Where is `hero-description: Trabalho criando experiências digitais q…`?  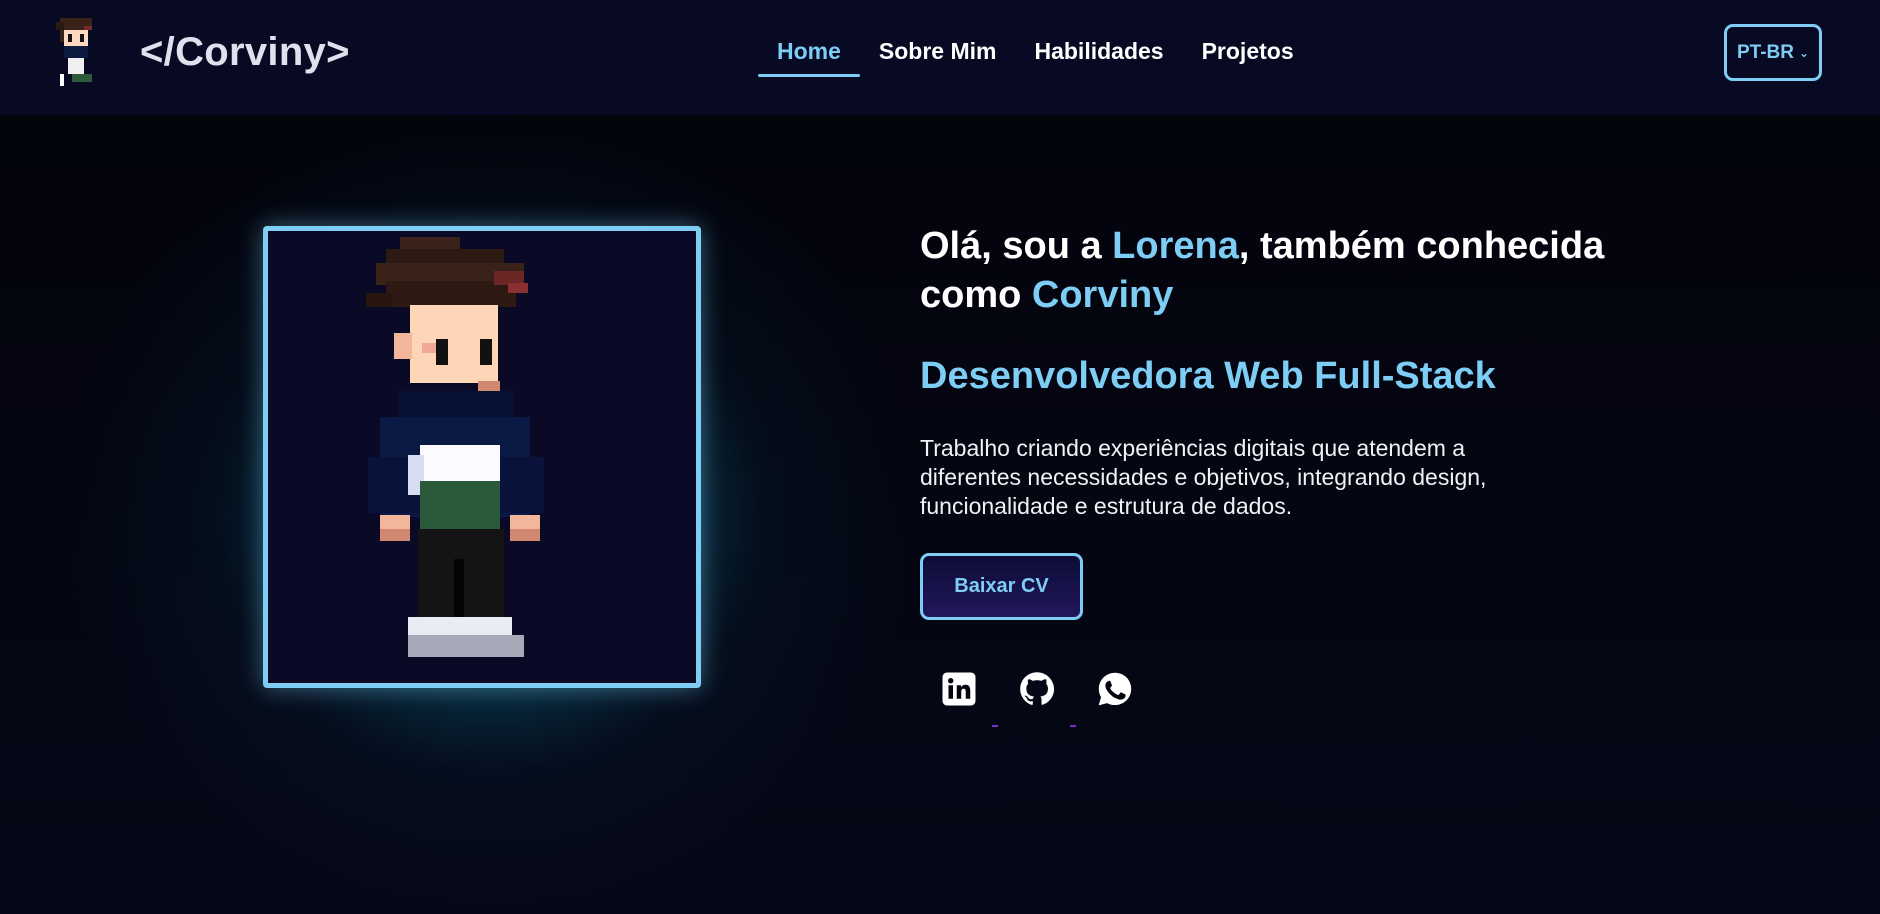 hero-description: Trabalho criando experiências digitais q… is located at coordinates (1203, 477).